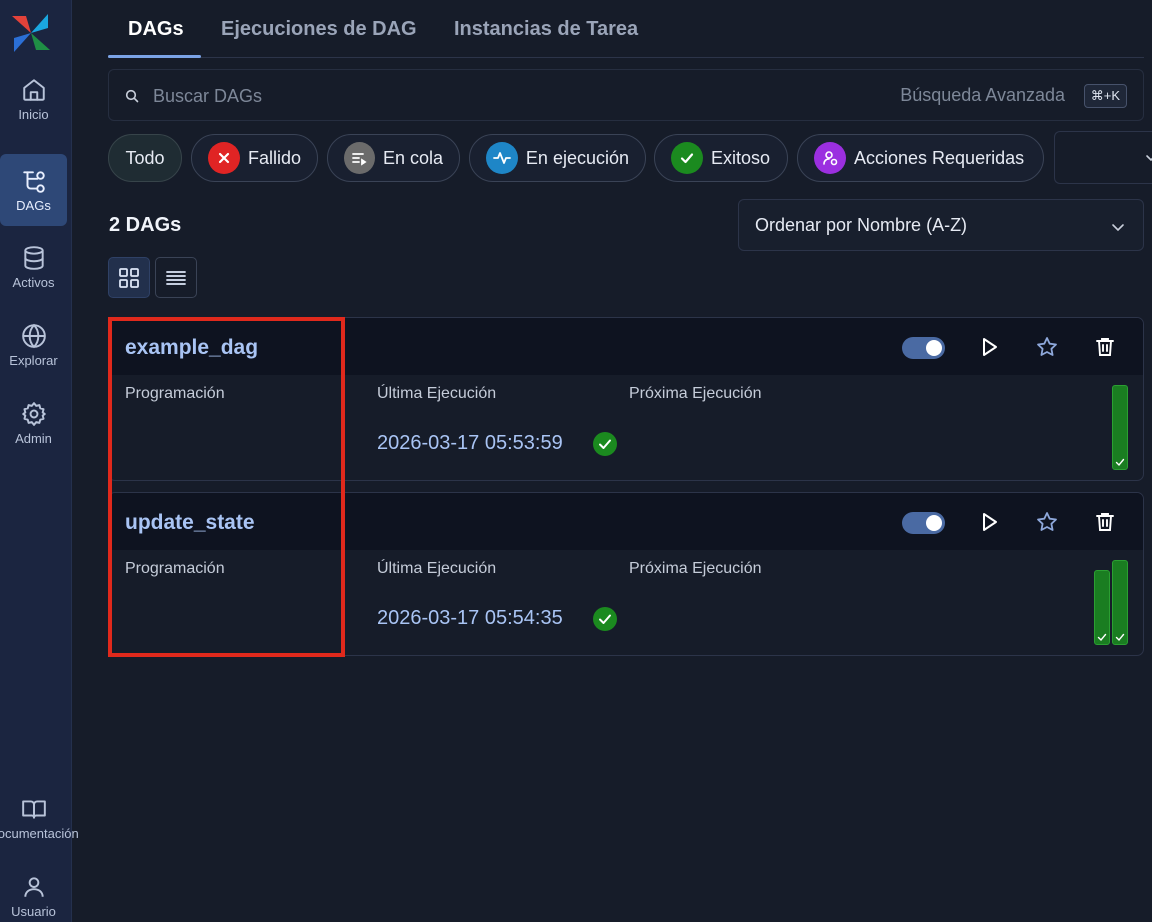  Describe the element at coordinates (741, 157) in the screenshot. I see `filter-label: Exitoso` at that location.